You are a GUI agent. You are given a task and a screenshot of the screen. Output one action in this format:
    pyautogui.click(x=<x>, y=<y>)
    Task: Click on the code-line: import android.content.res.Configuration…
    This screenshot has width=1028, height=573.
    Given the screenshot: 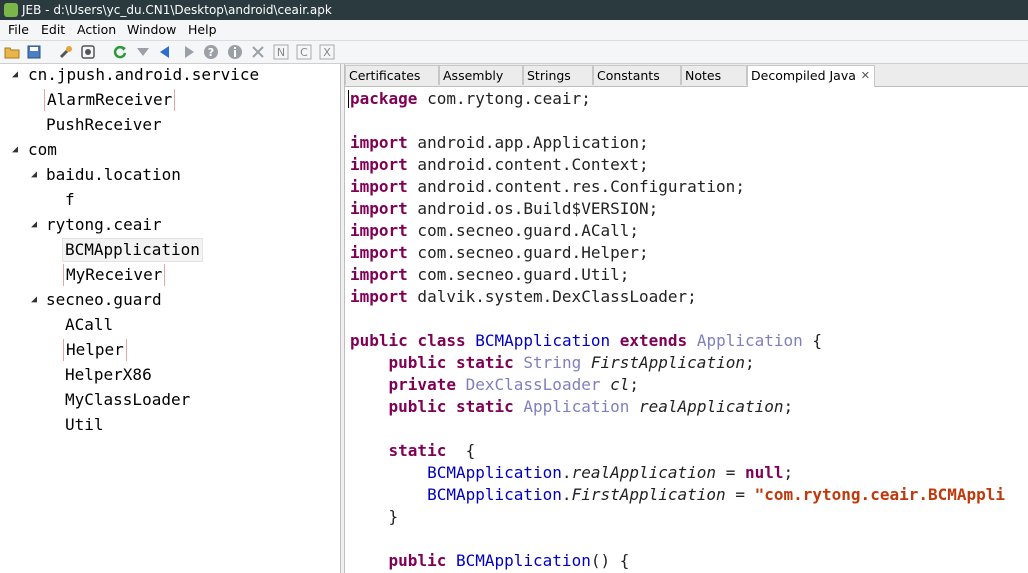 What is the action you would take?
    pyautogui.click(x=547, y=186)
    